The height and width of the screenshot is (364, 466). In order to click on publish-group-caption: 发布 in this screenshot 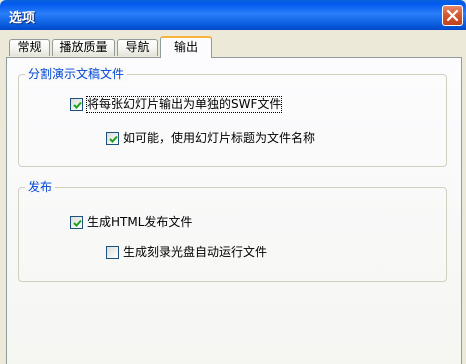, I will do `click(40, 187)`.